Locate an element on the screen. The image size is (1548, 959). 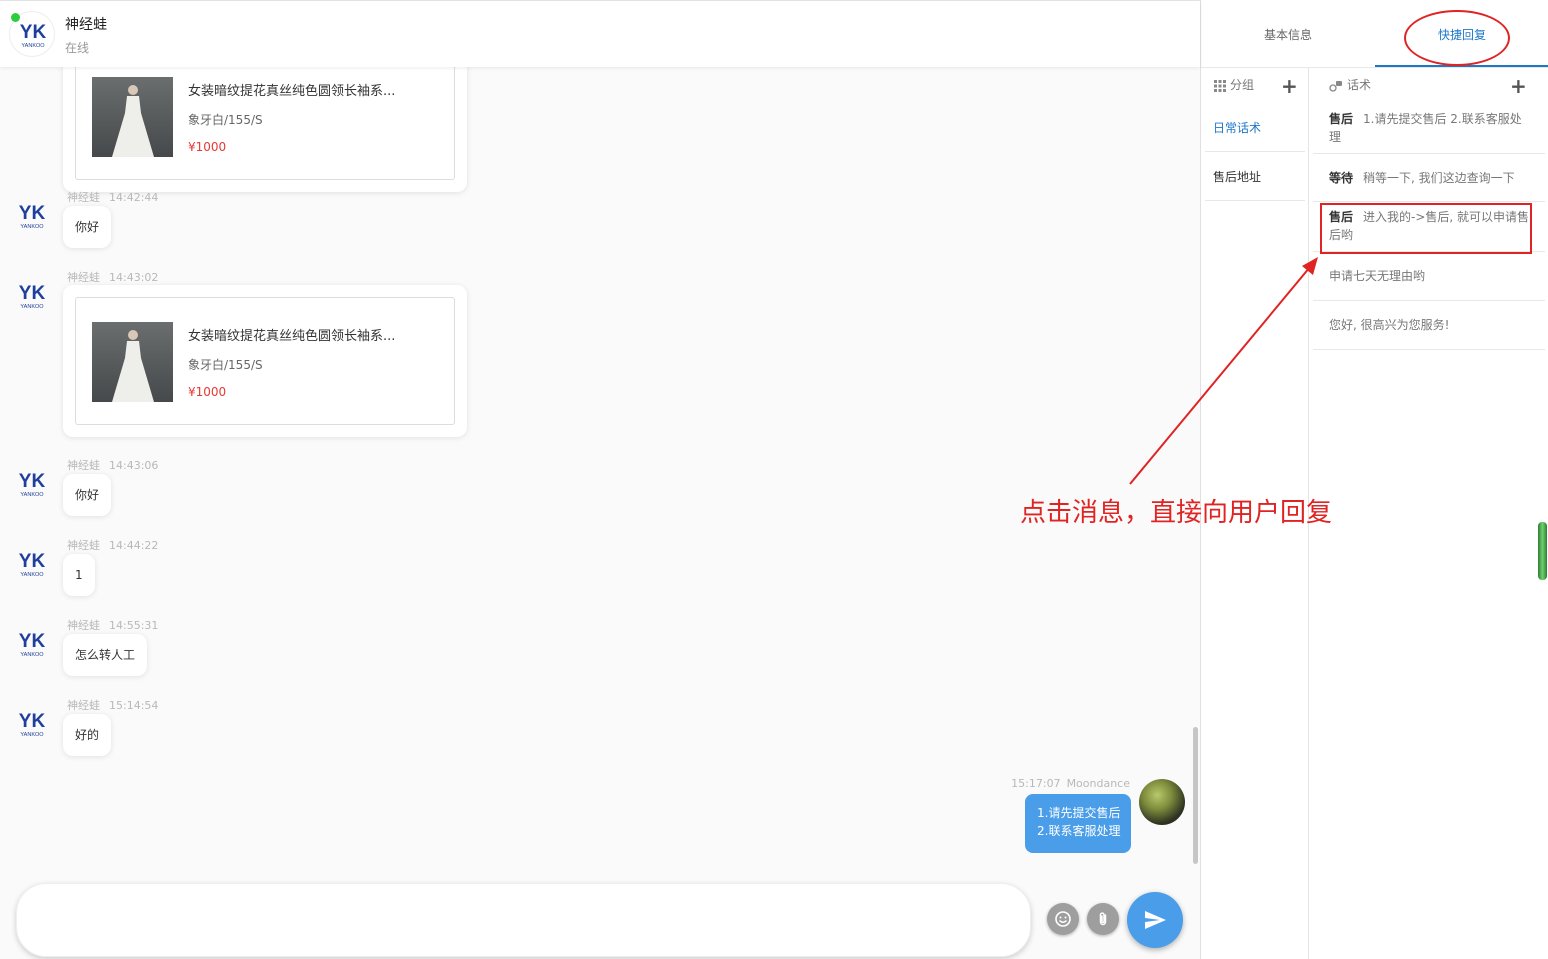
phrase-text: 稍等一下, 我们这边查询一下 is located at coordinates (1439, 178).